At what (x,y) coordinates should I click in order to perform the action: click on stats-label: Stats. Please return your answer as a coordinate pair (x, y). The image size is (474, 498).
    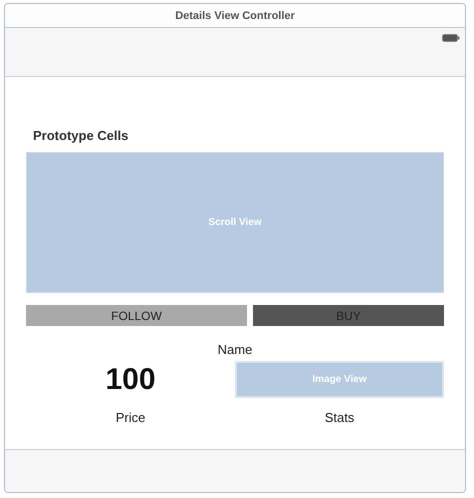
    Looking at the image, I should click on (340, 417).